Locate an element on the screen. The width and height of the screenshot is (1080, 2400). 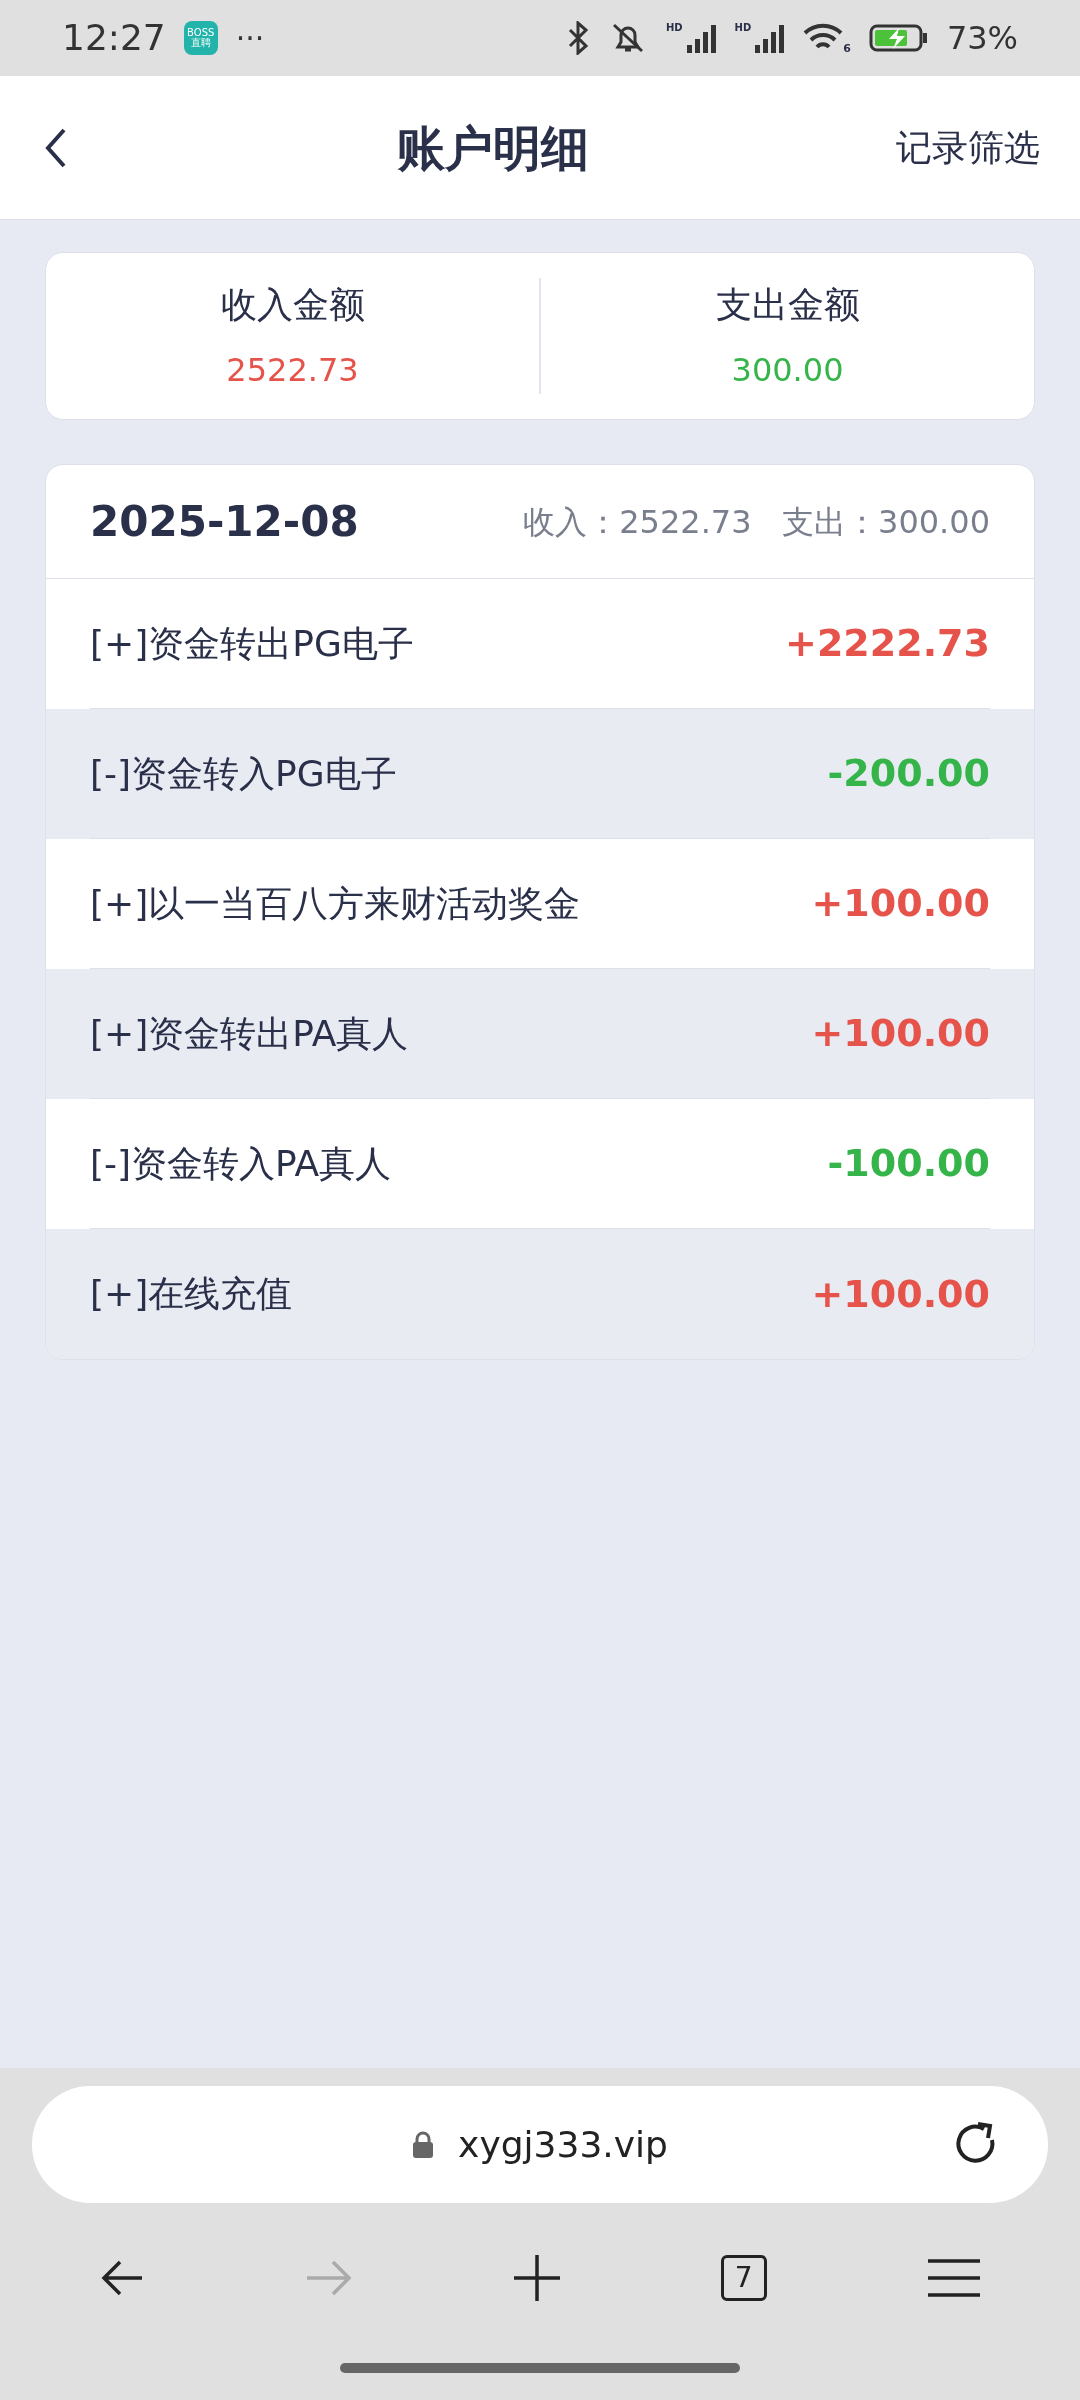
summary-amount: 2522.73 is located at coordinates (292, 370).